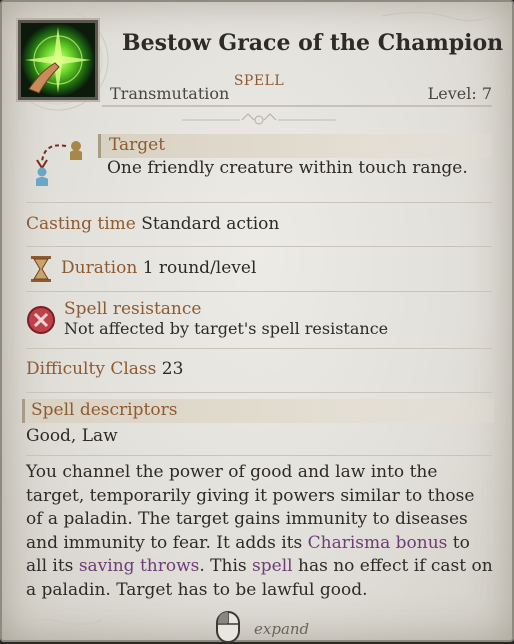  Describe the element at coordinates (41, 320) in the screenshot. I see `no-resistance-icon` at that location.